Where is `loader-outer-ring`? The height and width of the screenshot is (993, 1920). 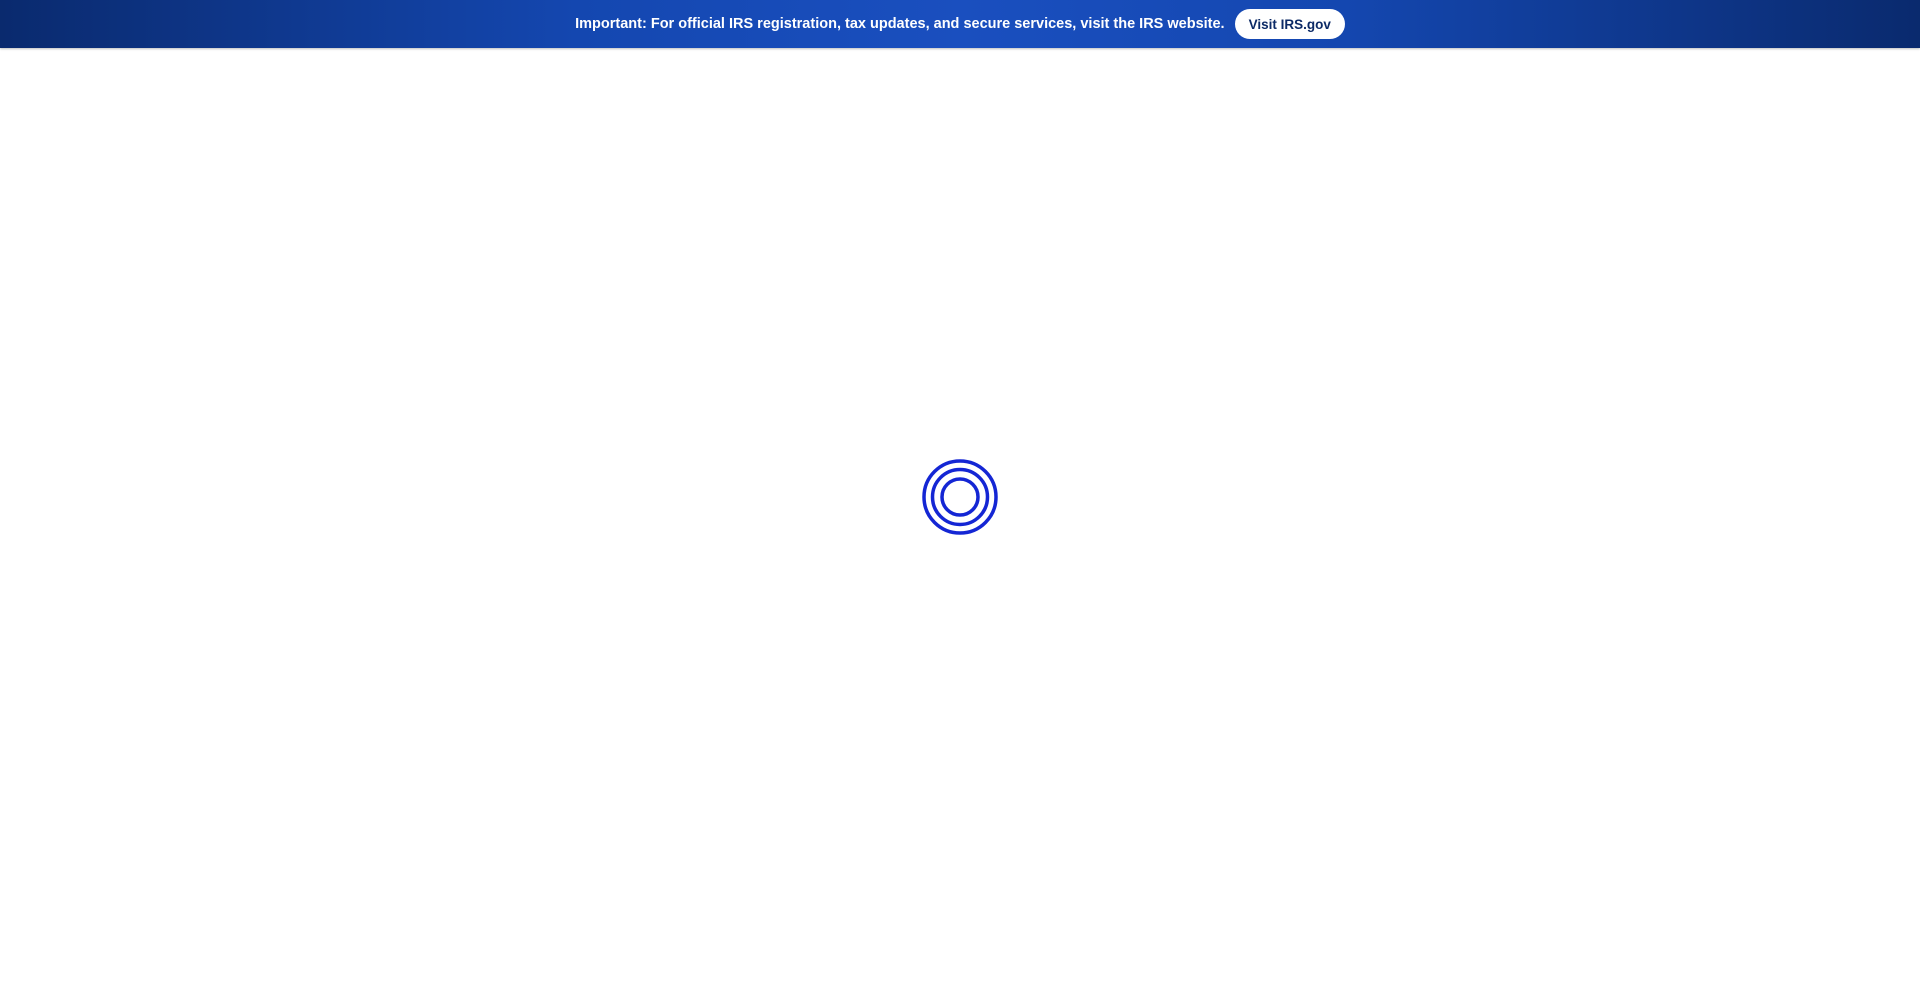
loader-outer-ring is located at coordinates (960, 497).